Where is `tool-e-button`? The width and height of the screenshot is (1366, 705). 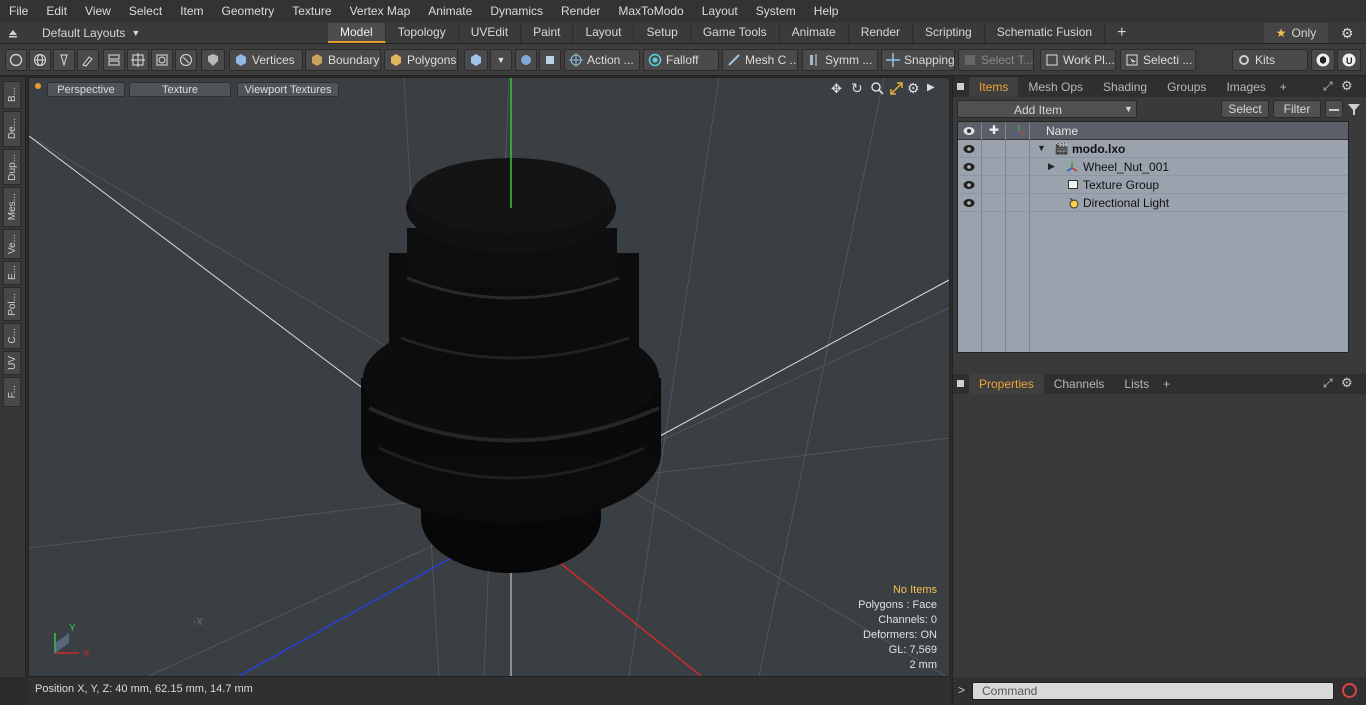
tool-e-button is located at coordinates (213, 60).